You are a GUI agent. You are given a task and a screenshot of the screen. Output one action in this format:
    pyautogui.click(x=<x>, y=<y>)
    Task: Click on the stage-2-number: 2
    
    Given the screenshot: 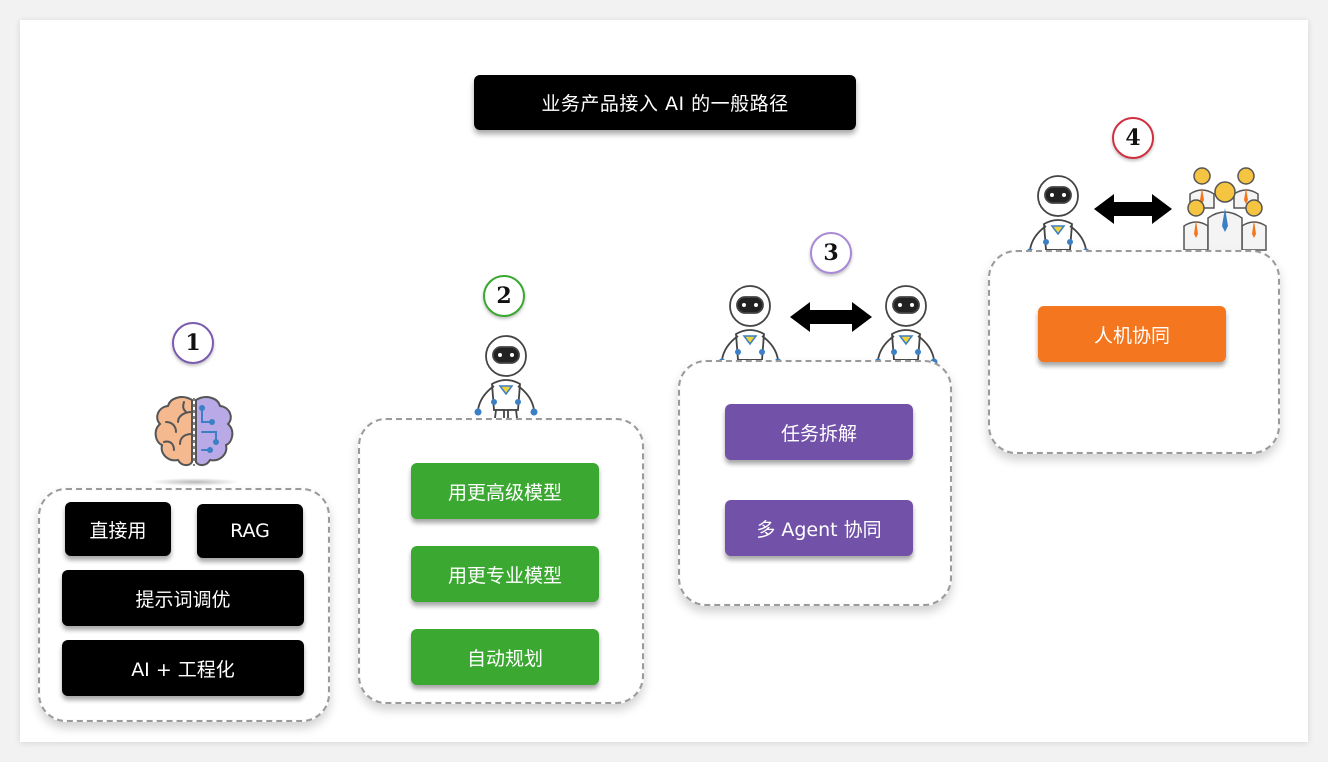 What is the action you would take?
    pyautogui.click(x=504, y=296)
    